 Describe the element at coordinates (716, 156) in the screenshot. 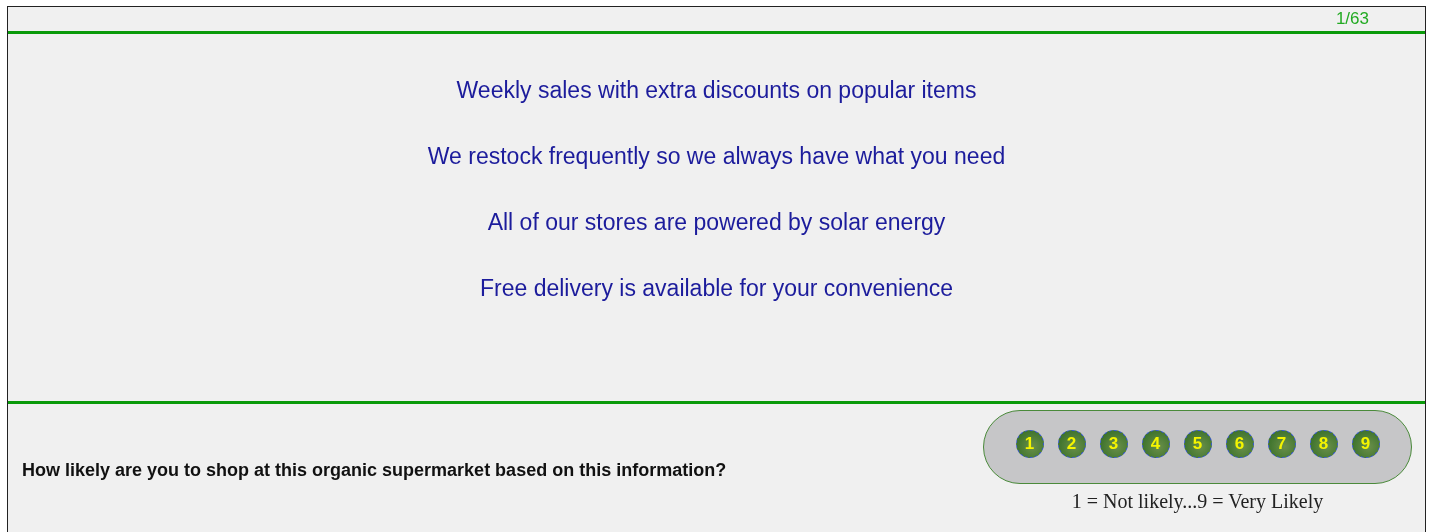

I see `statement-text: We restock frequently so we always have what you need` at that location.